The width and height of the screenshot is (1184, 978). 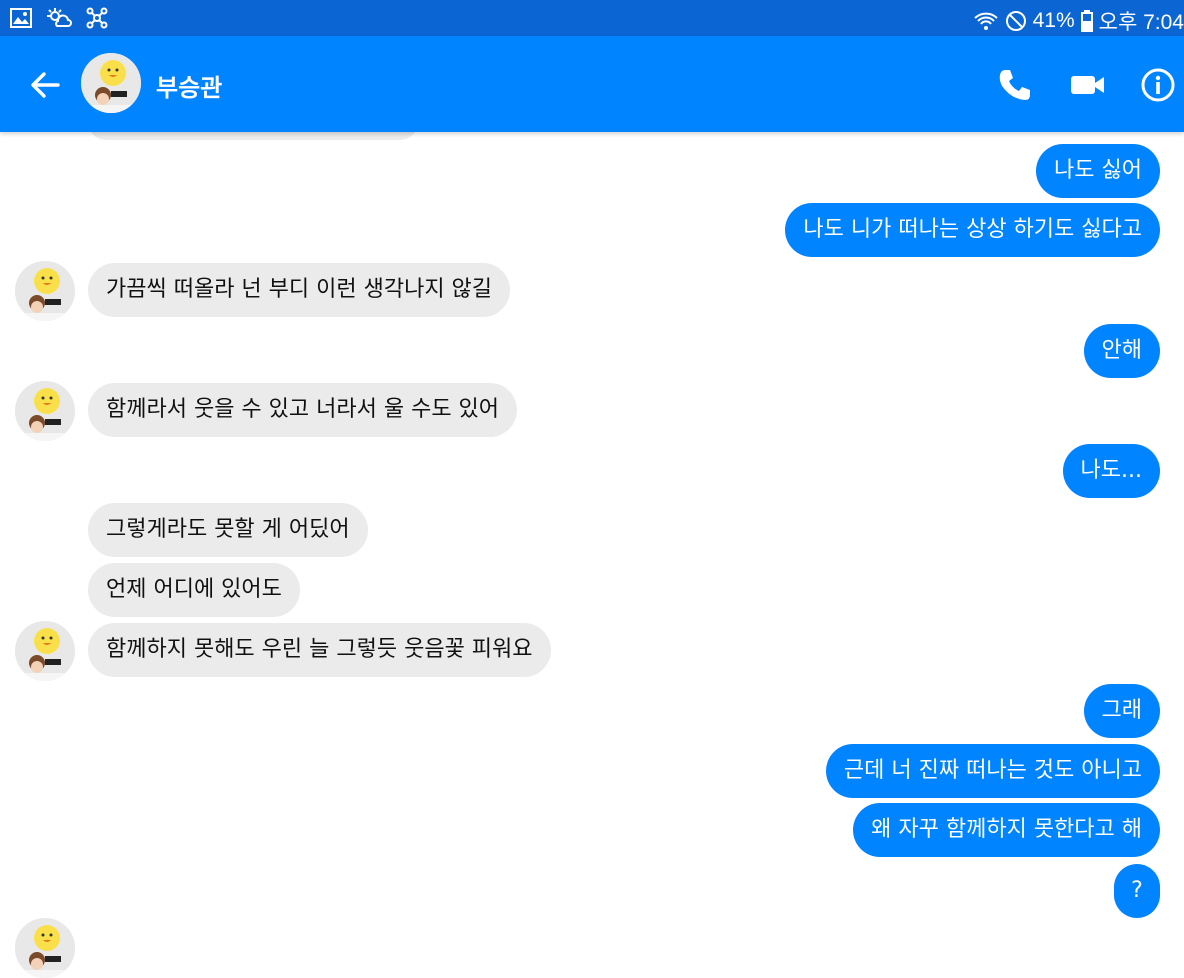 What do you see at coordinates (97, 18) in the screenshot?
I see `network-icon` at bounding box center [97, 18].